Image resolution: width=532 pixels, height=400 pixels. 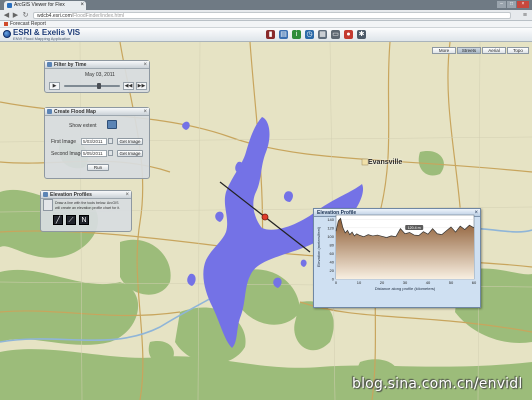 I want to click on elevation-note-line1: Draw a line with the tools below. ArcGIS, so click(x=87, y=203).